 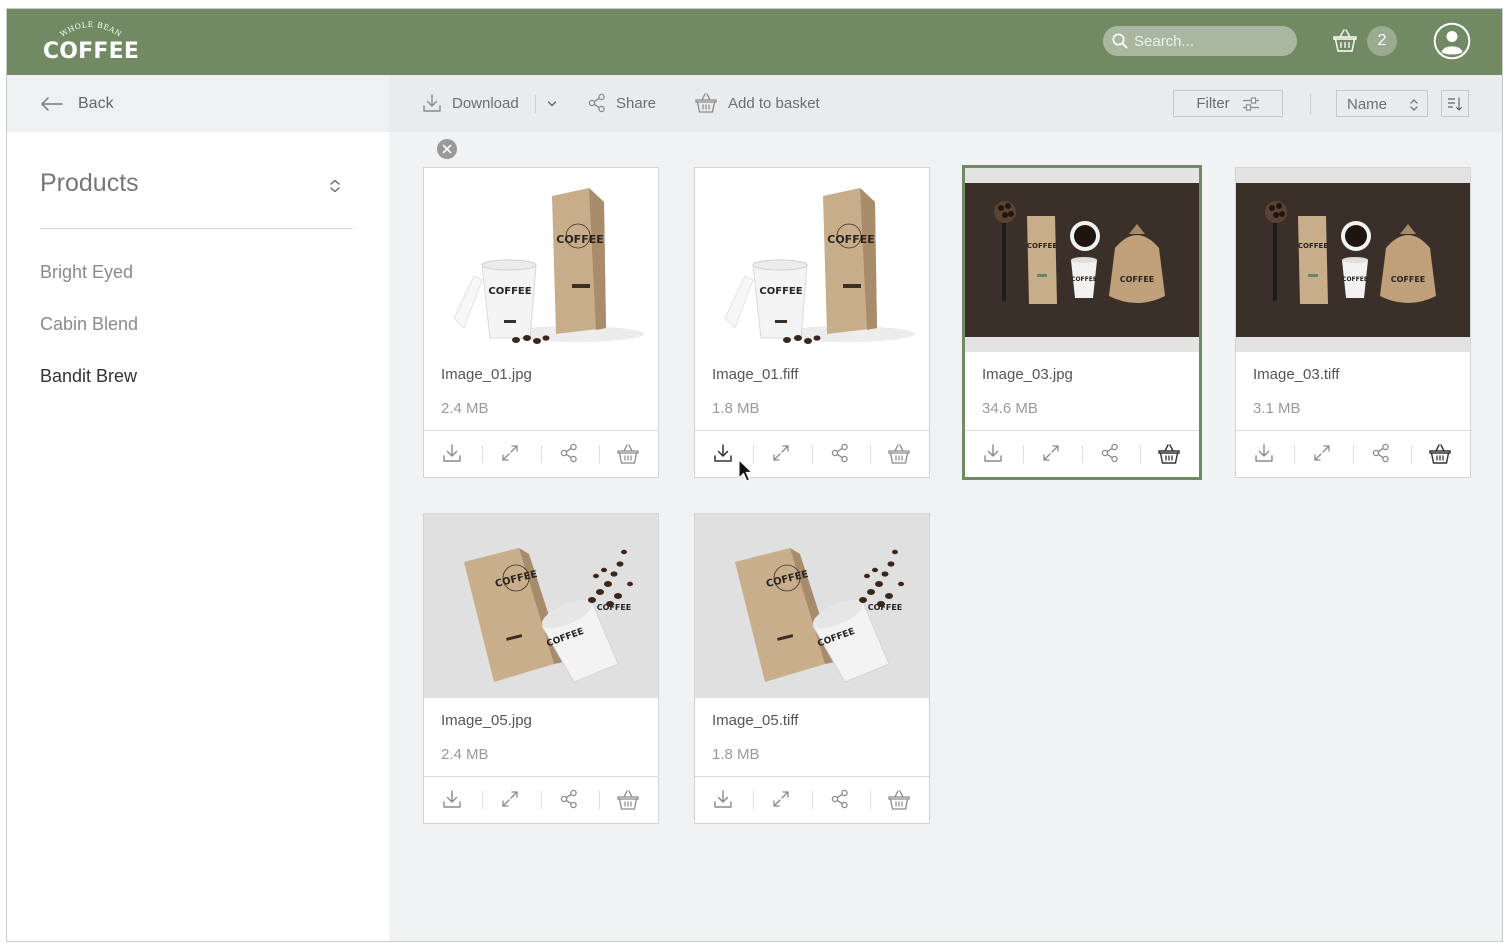 What do you see at coordinates (1010, 408) in the screenshot?
I see `file-size: 34.6 MB` at bounding box center [1010, 408].